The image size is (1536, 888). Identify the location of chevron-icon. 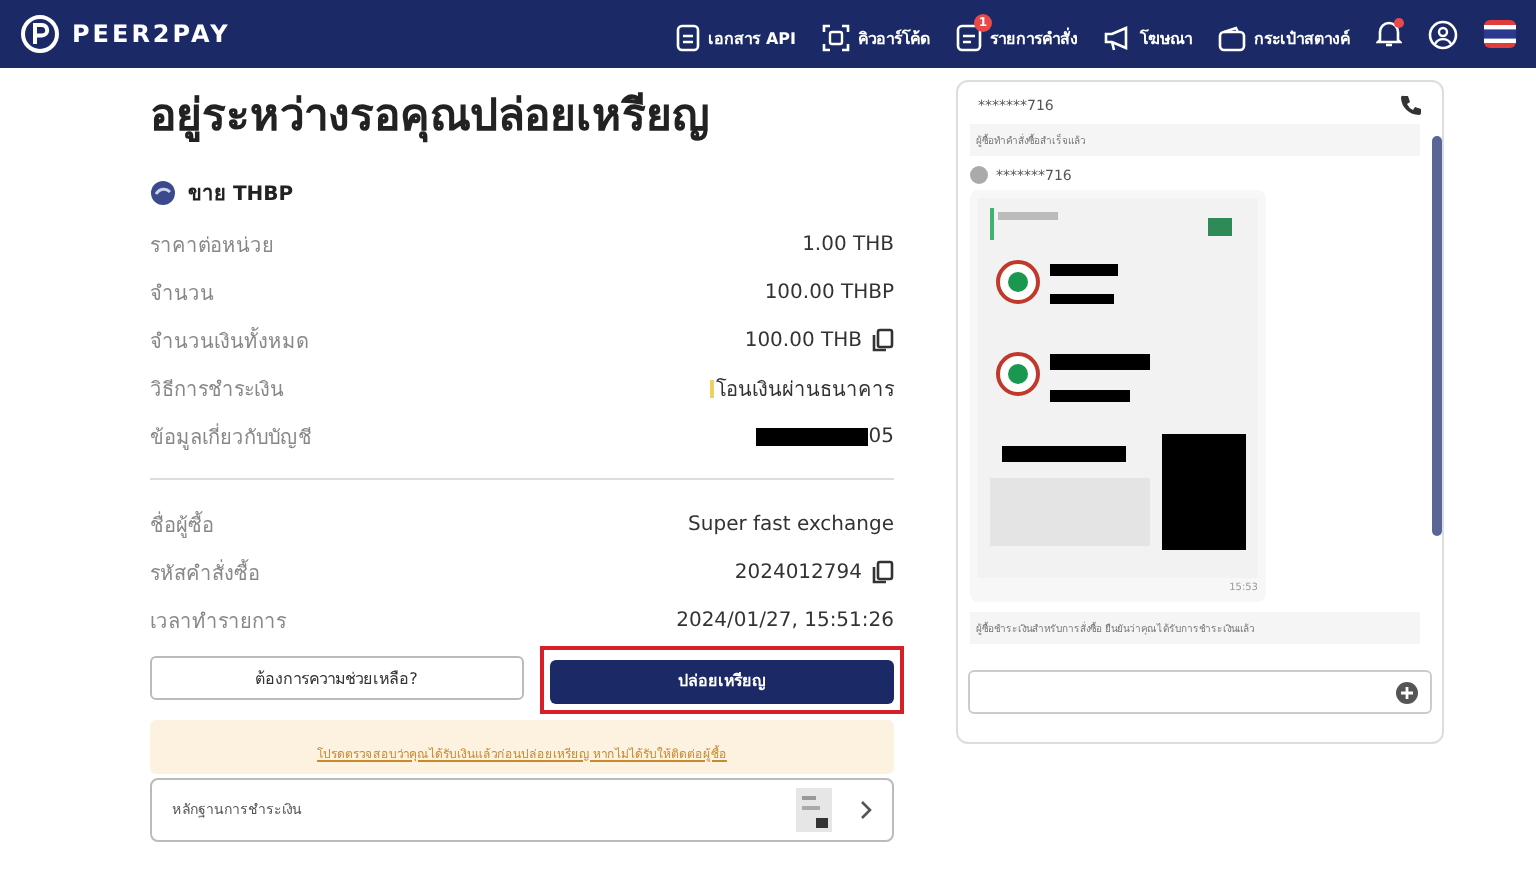
(866, 809).